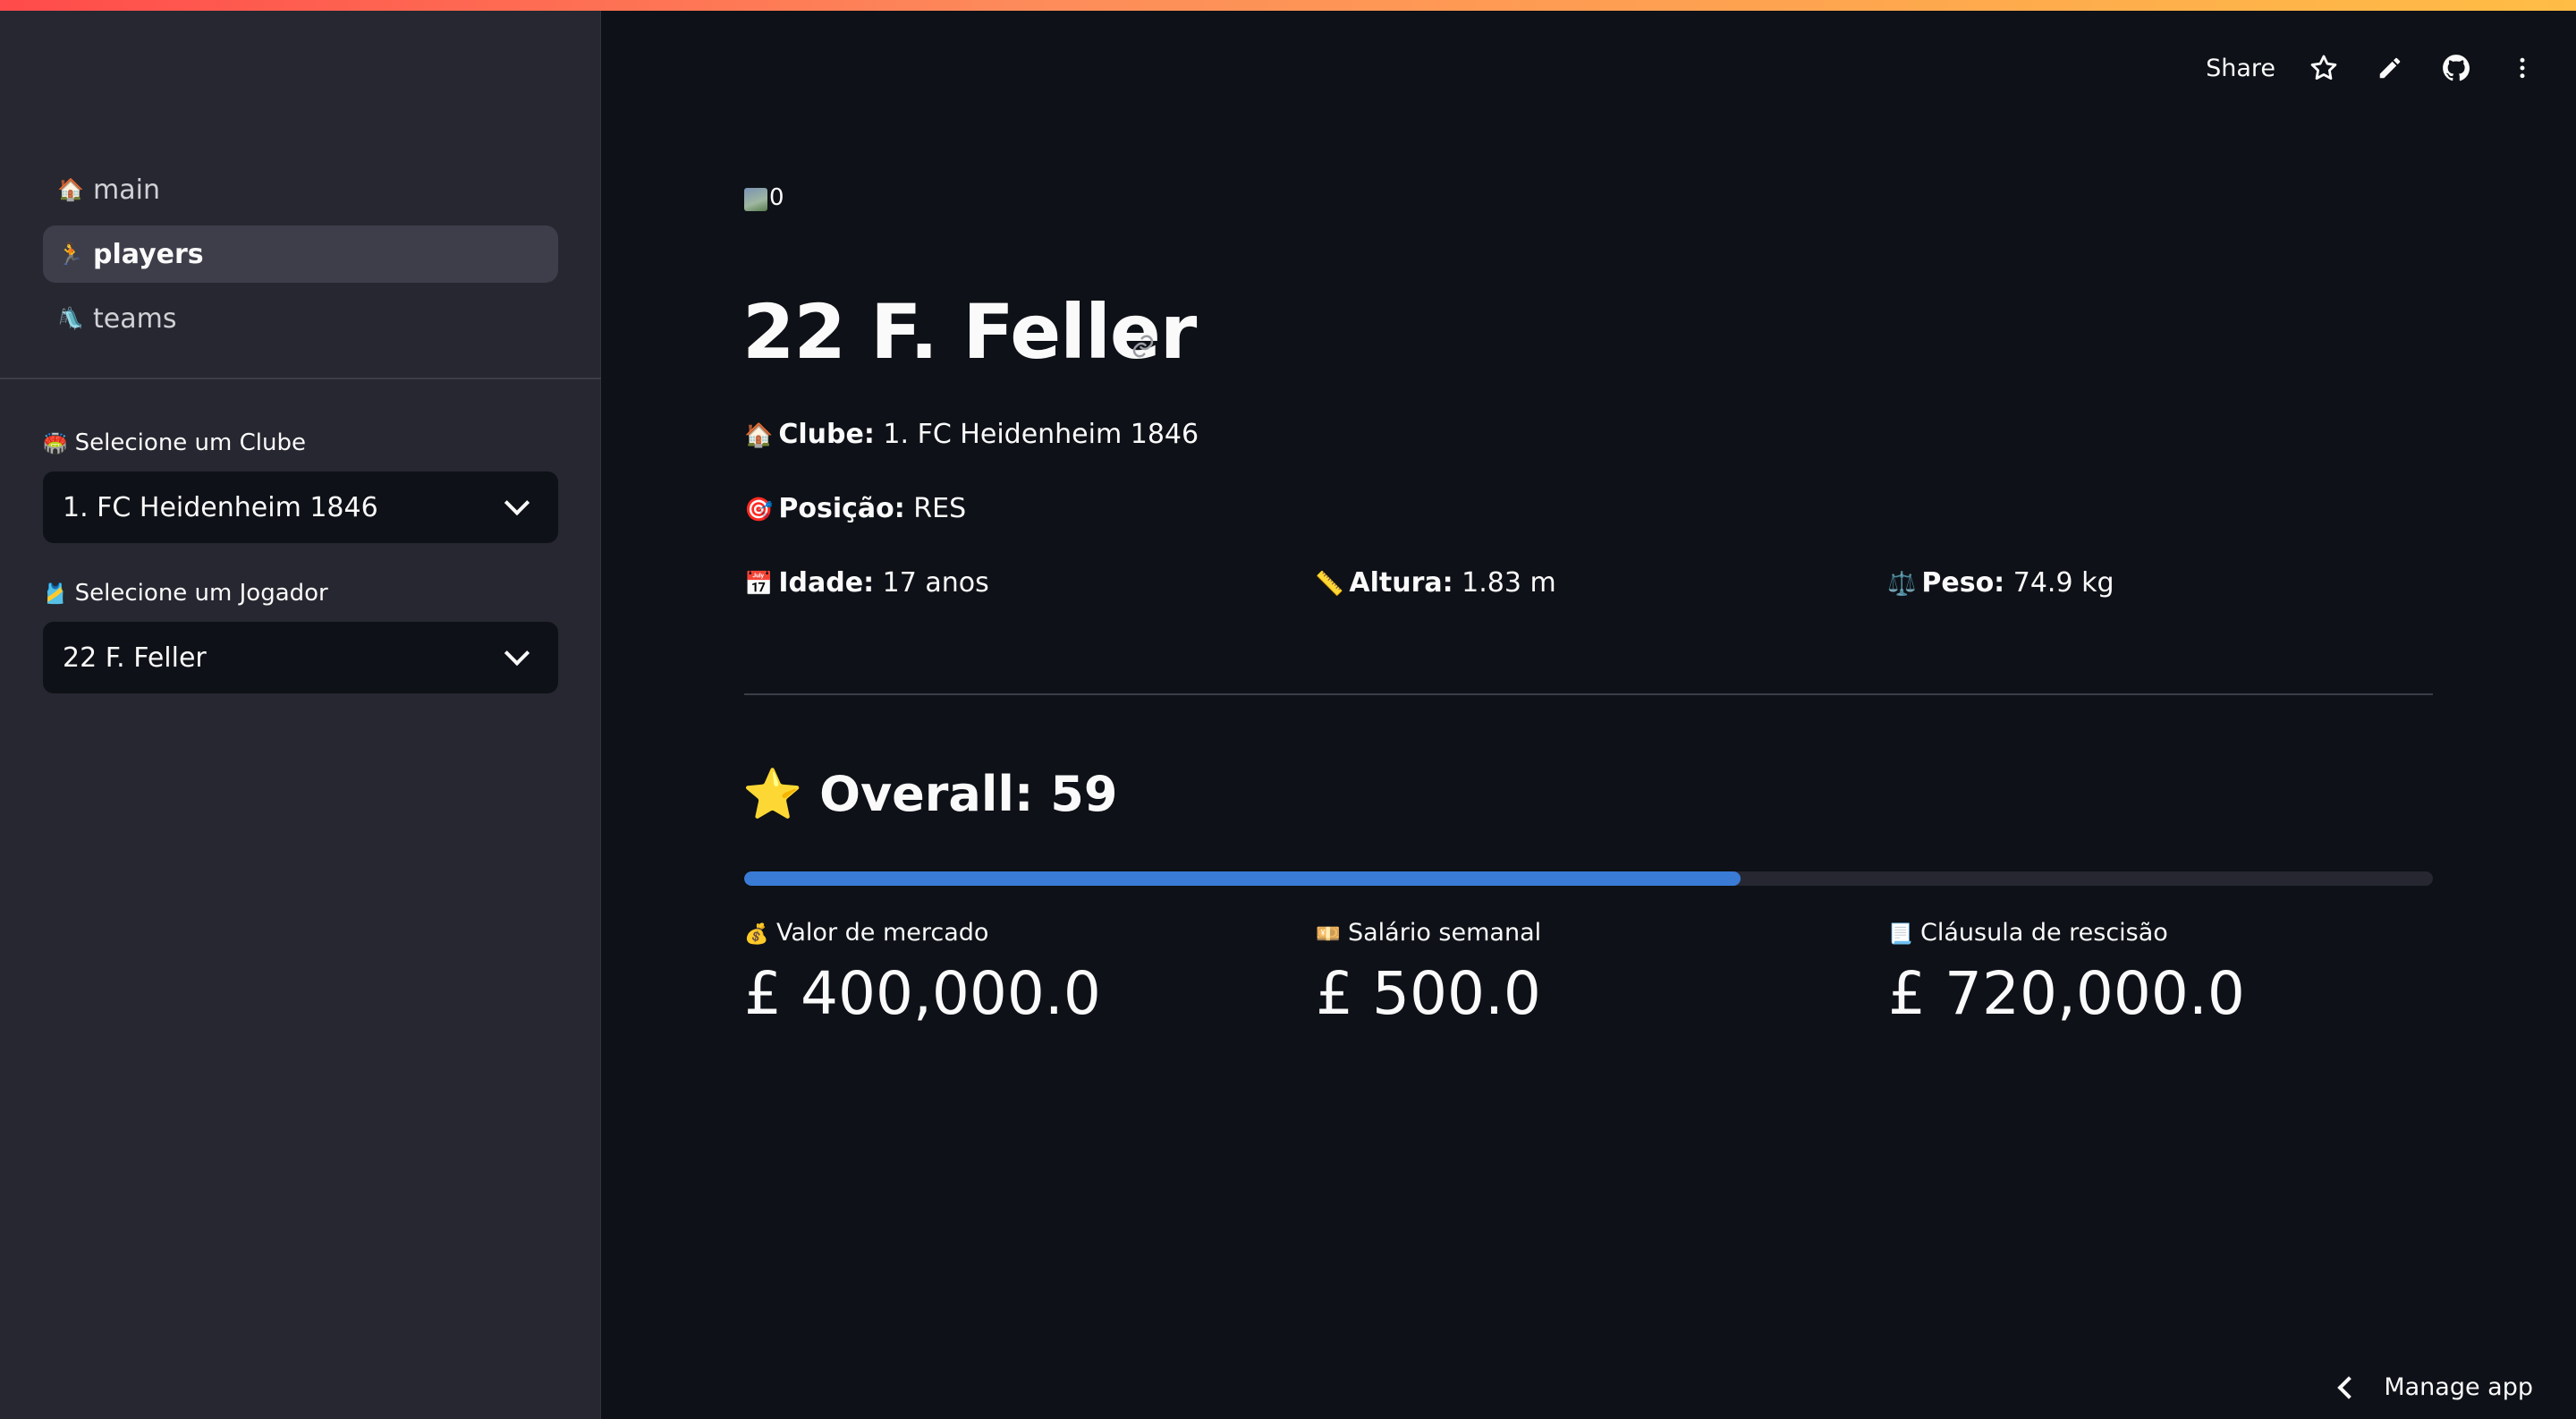  Describe the element at coordinates (55, 444) in the screenshot. I see `stadium-icon: 🏟️` at that location.